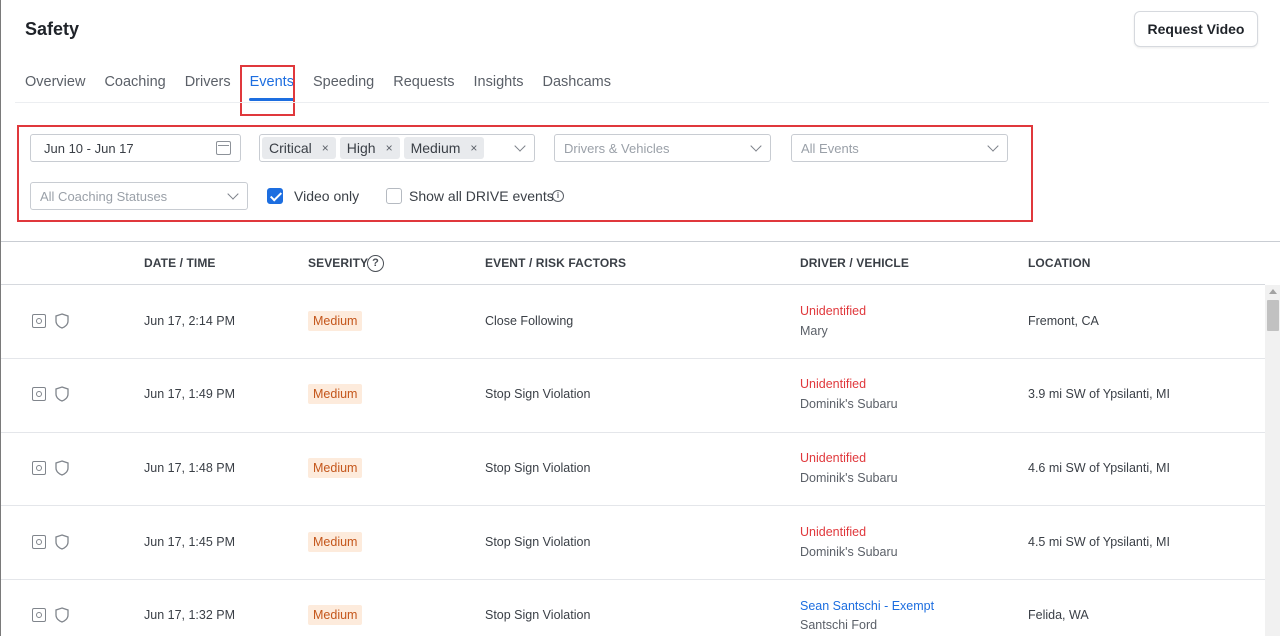  I want to click on tab-speeding: Speeding, so click(343, 87).